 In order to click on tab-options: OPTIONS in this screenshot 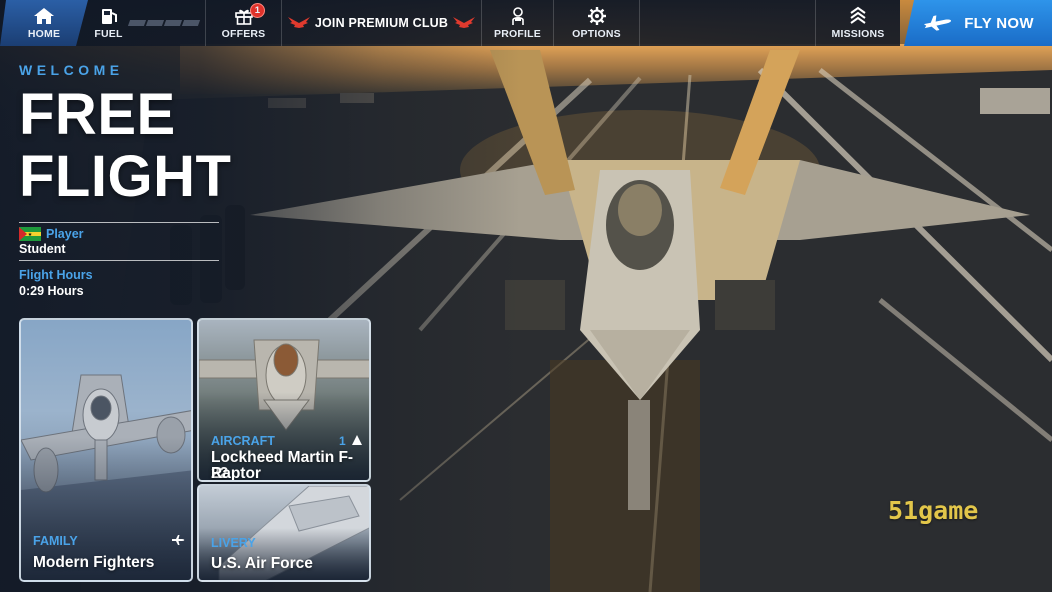, I will do `click(597, 23)`.